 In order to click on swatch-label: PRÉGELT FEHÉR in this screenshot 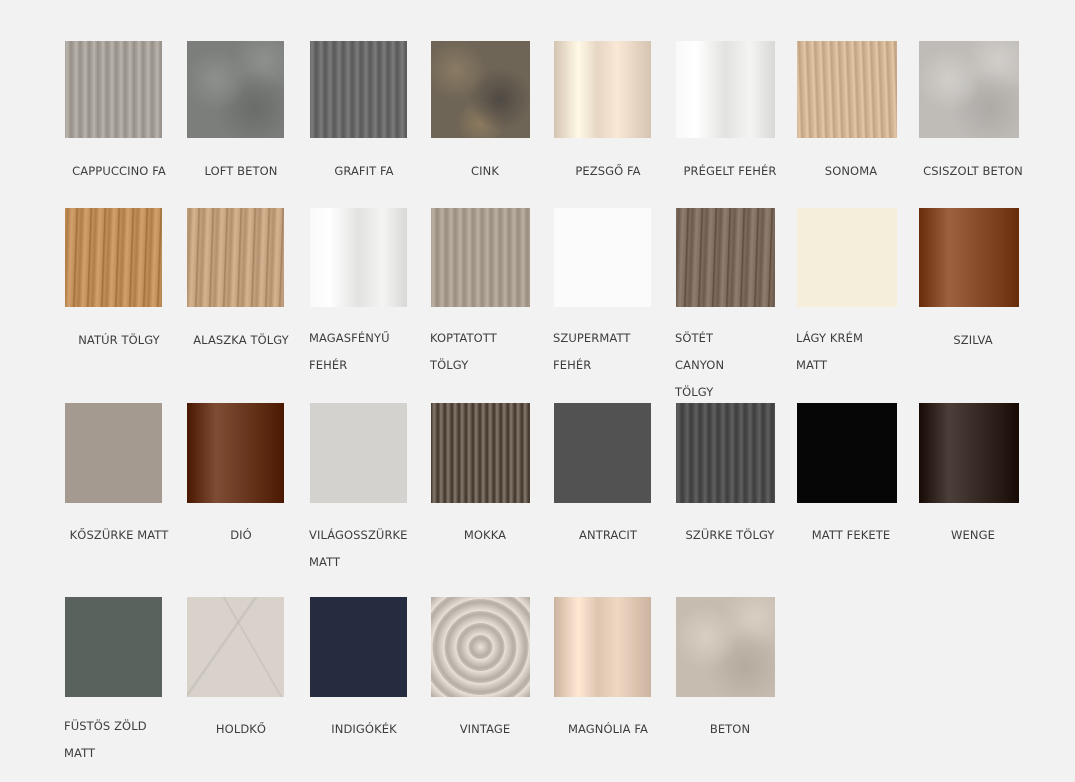, I will do `click(730, 171)`.